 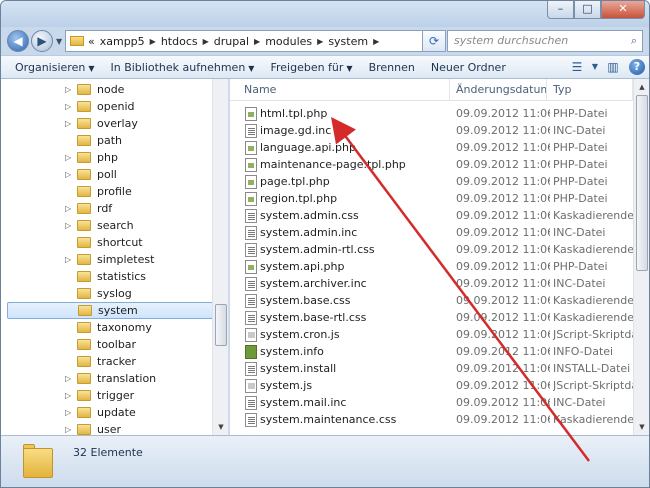 What do you see at coordinates (179, 41) in the screenshot?
I see `breadcrumb-htdocs: htdocs` at bounding box center [179, 41].